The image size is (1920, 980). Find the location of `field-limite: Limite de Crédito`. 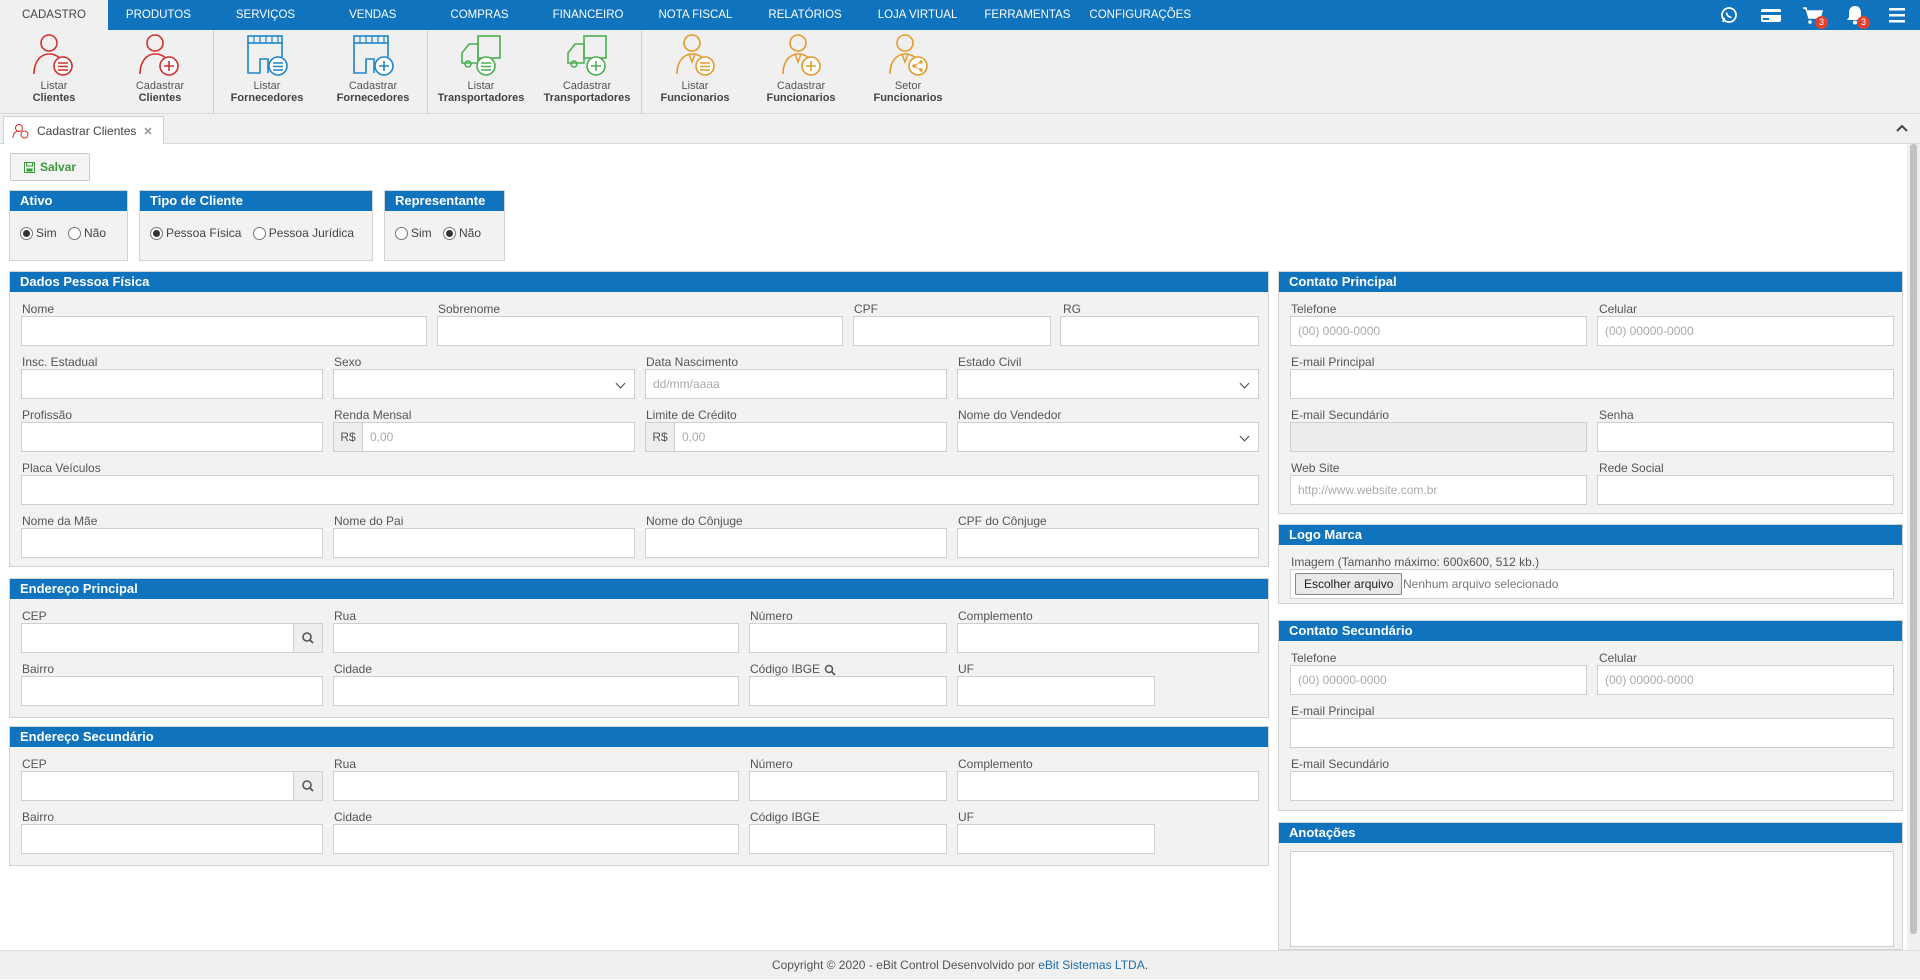

field-limite: Limite de Crédito is located at coordinates (691, 415).